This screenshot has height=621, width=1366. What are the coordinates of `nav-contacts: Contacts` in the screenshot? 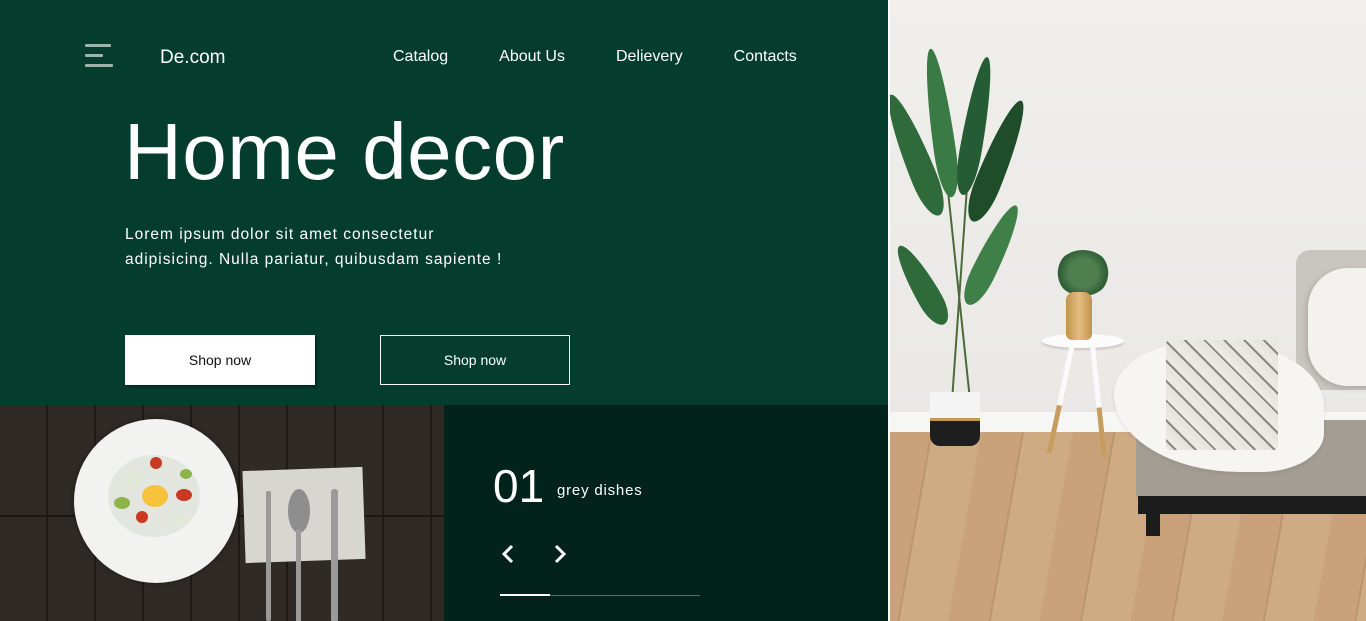 It's located at (765, 57).